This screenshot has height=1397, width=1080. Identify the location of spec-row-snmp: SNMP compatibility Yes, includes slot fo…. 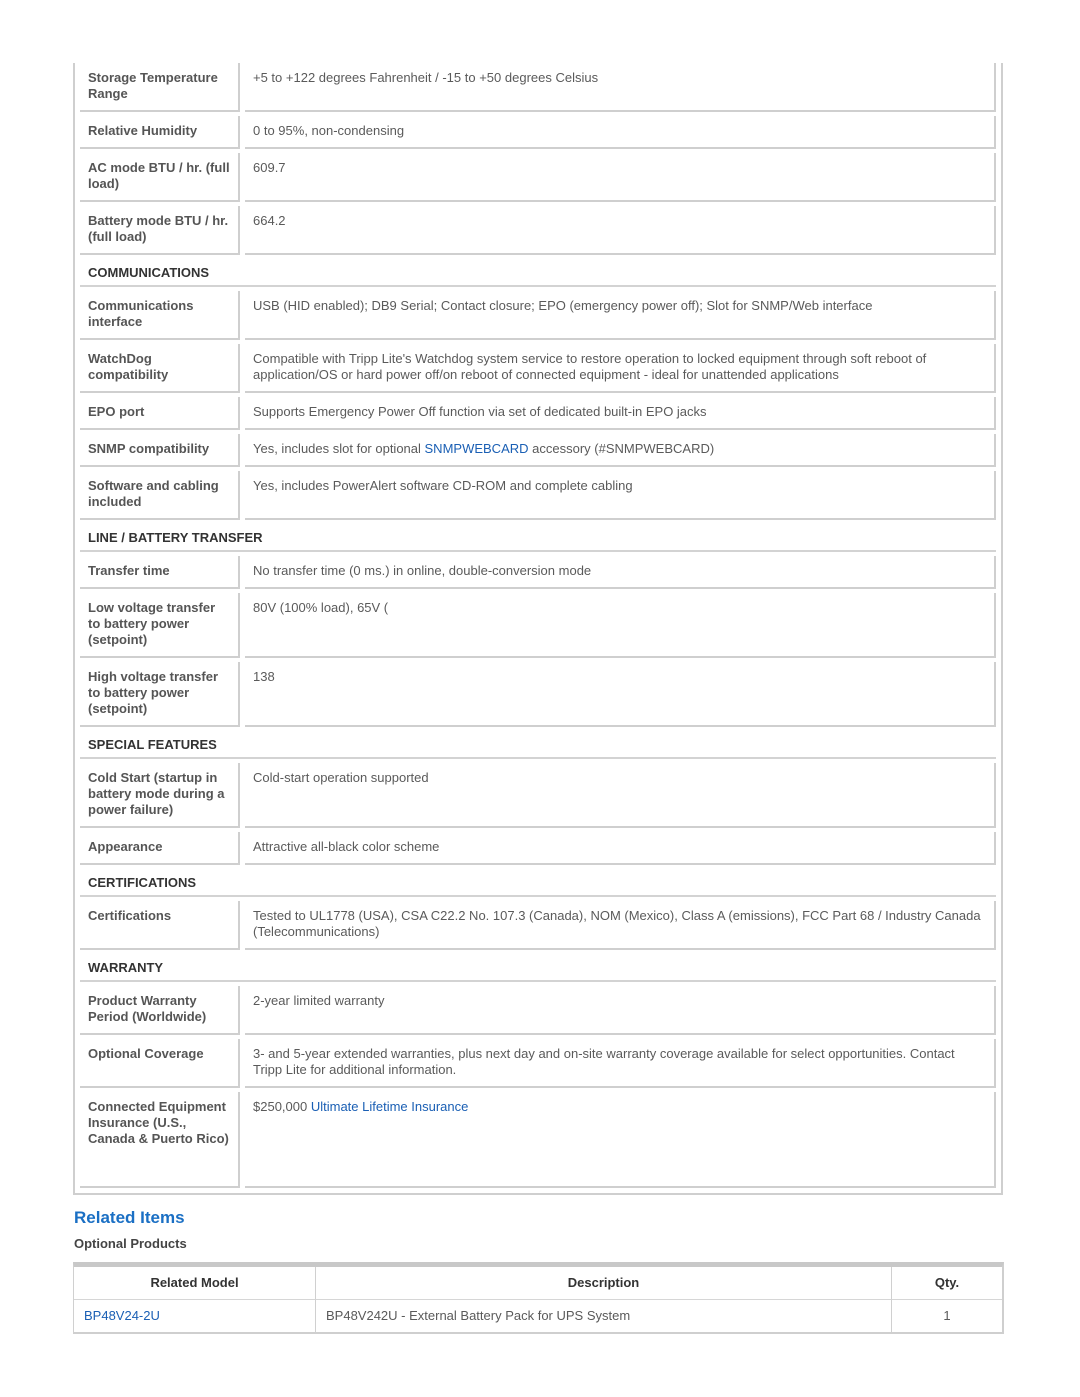
(538, 450).